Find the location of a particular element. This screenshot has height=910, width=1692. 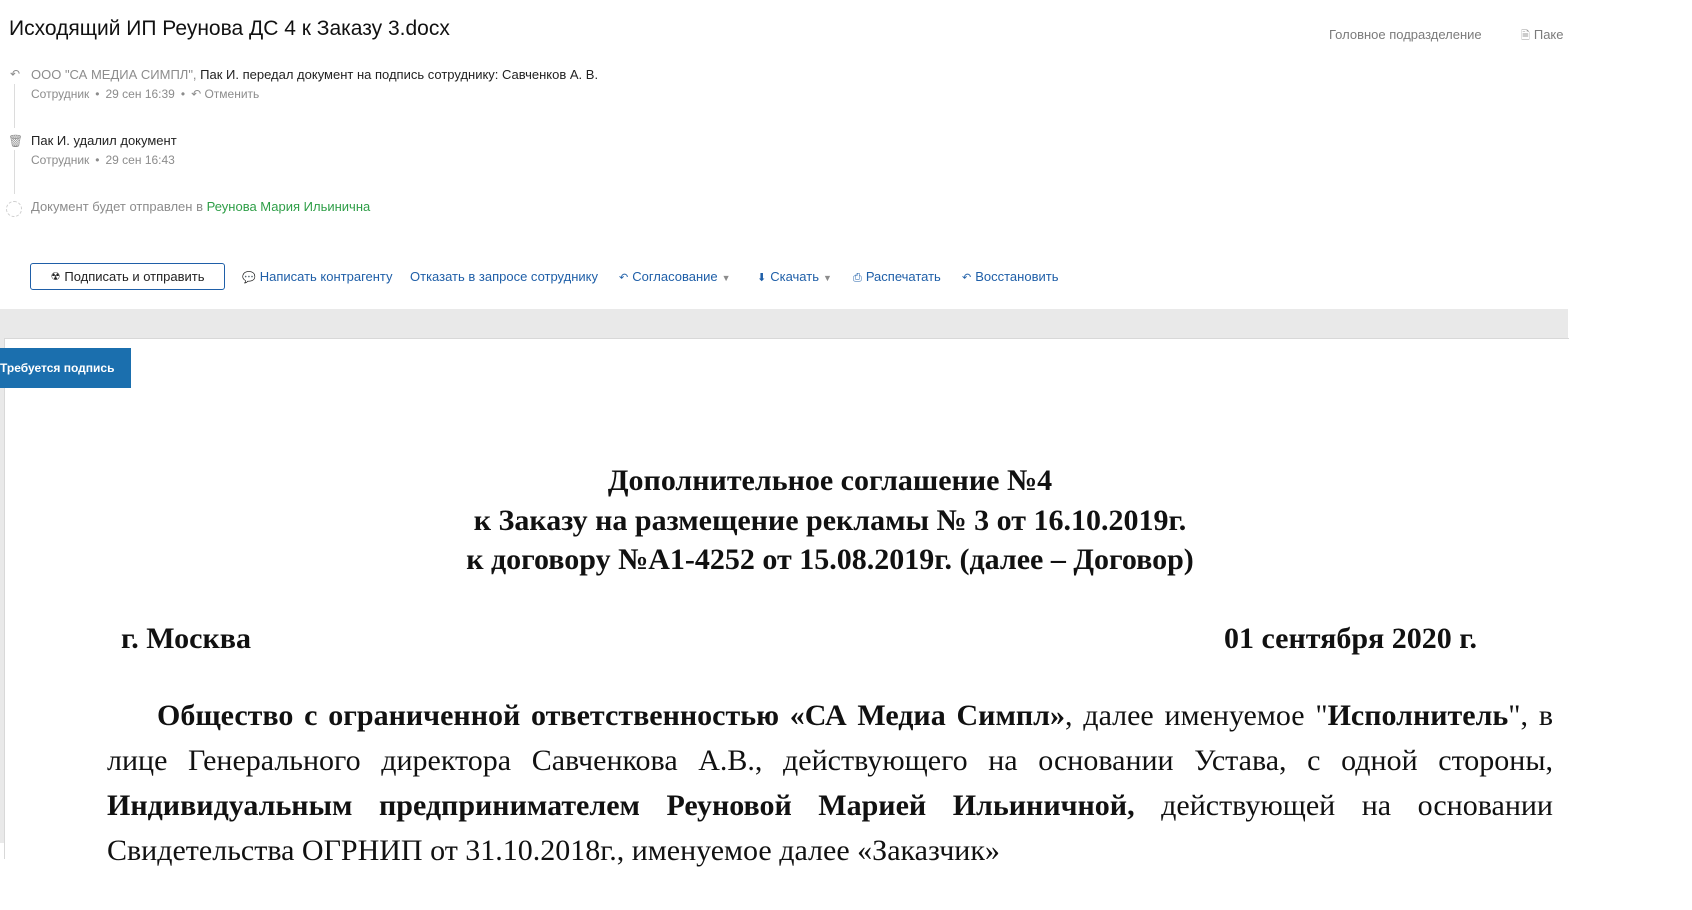

doc-date: 01 сентября 2020 г. is located at coordinates (1351, 638).